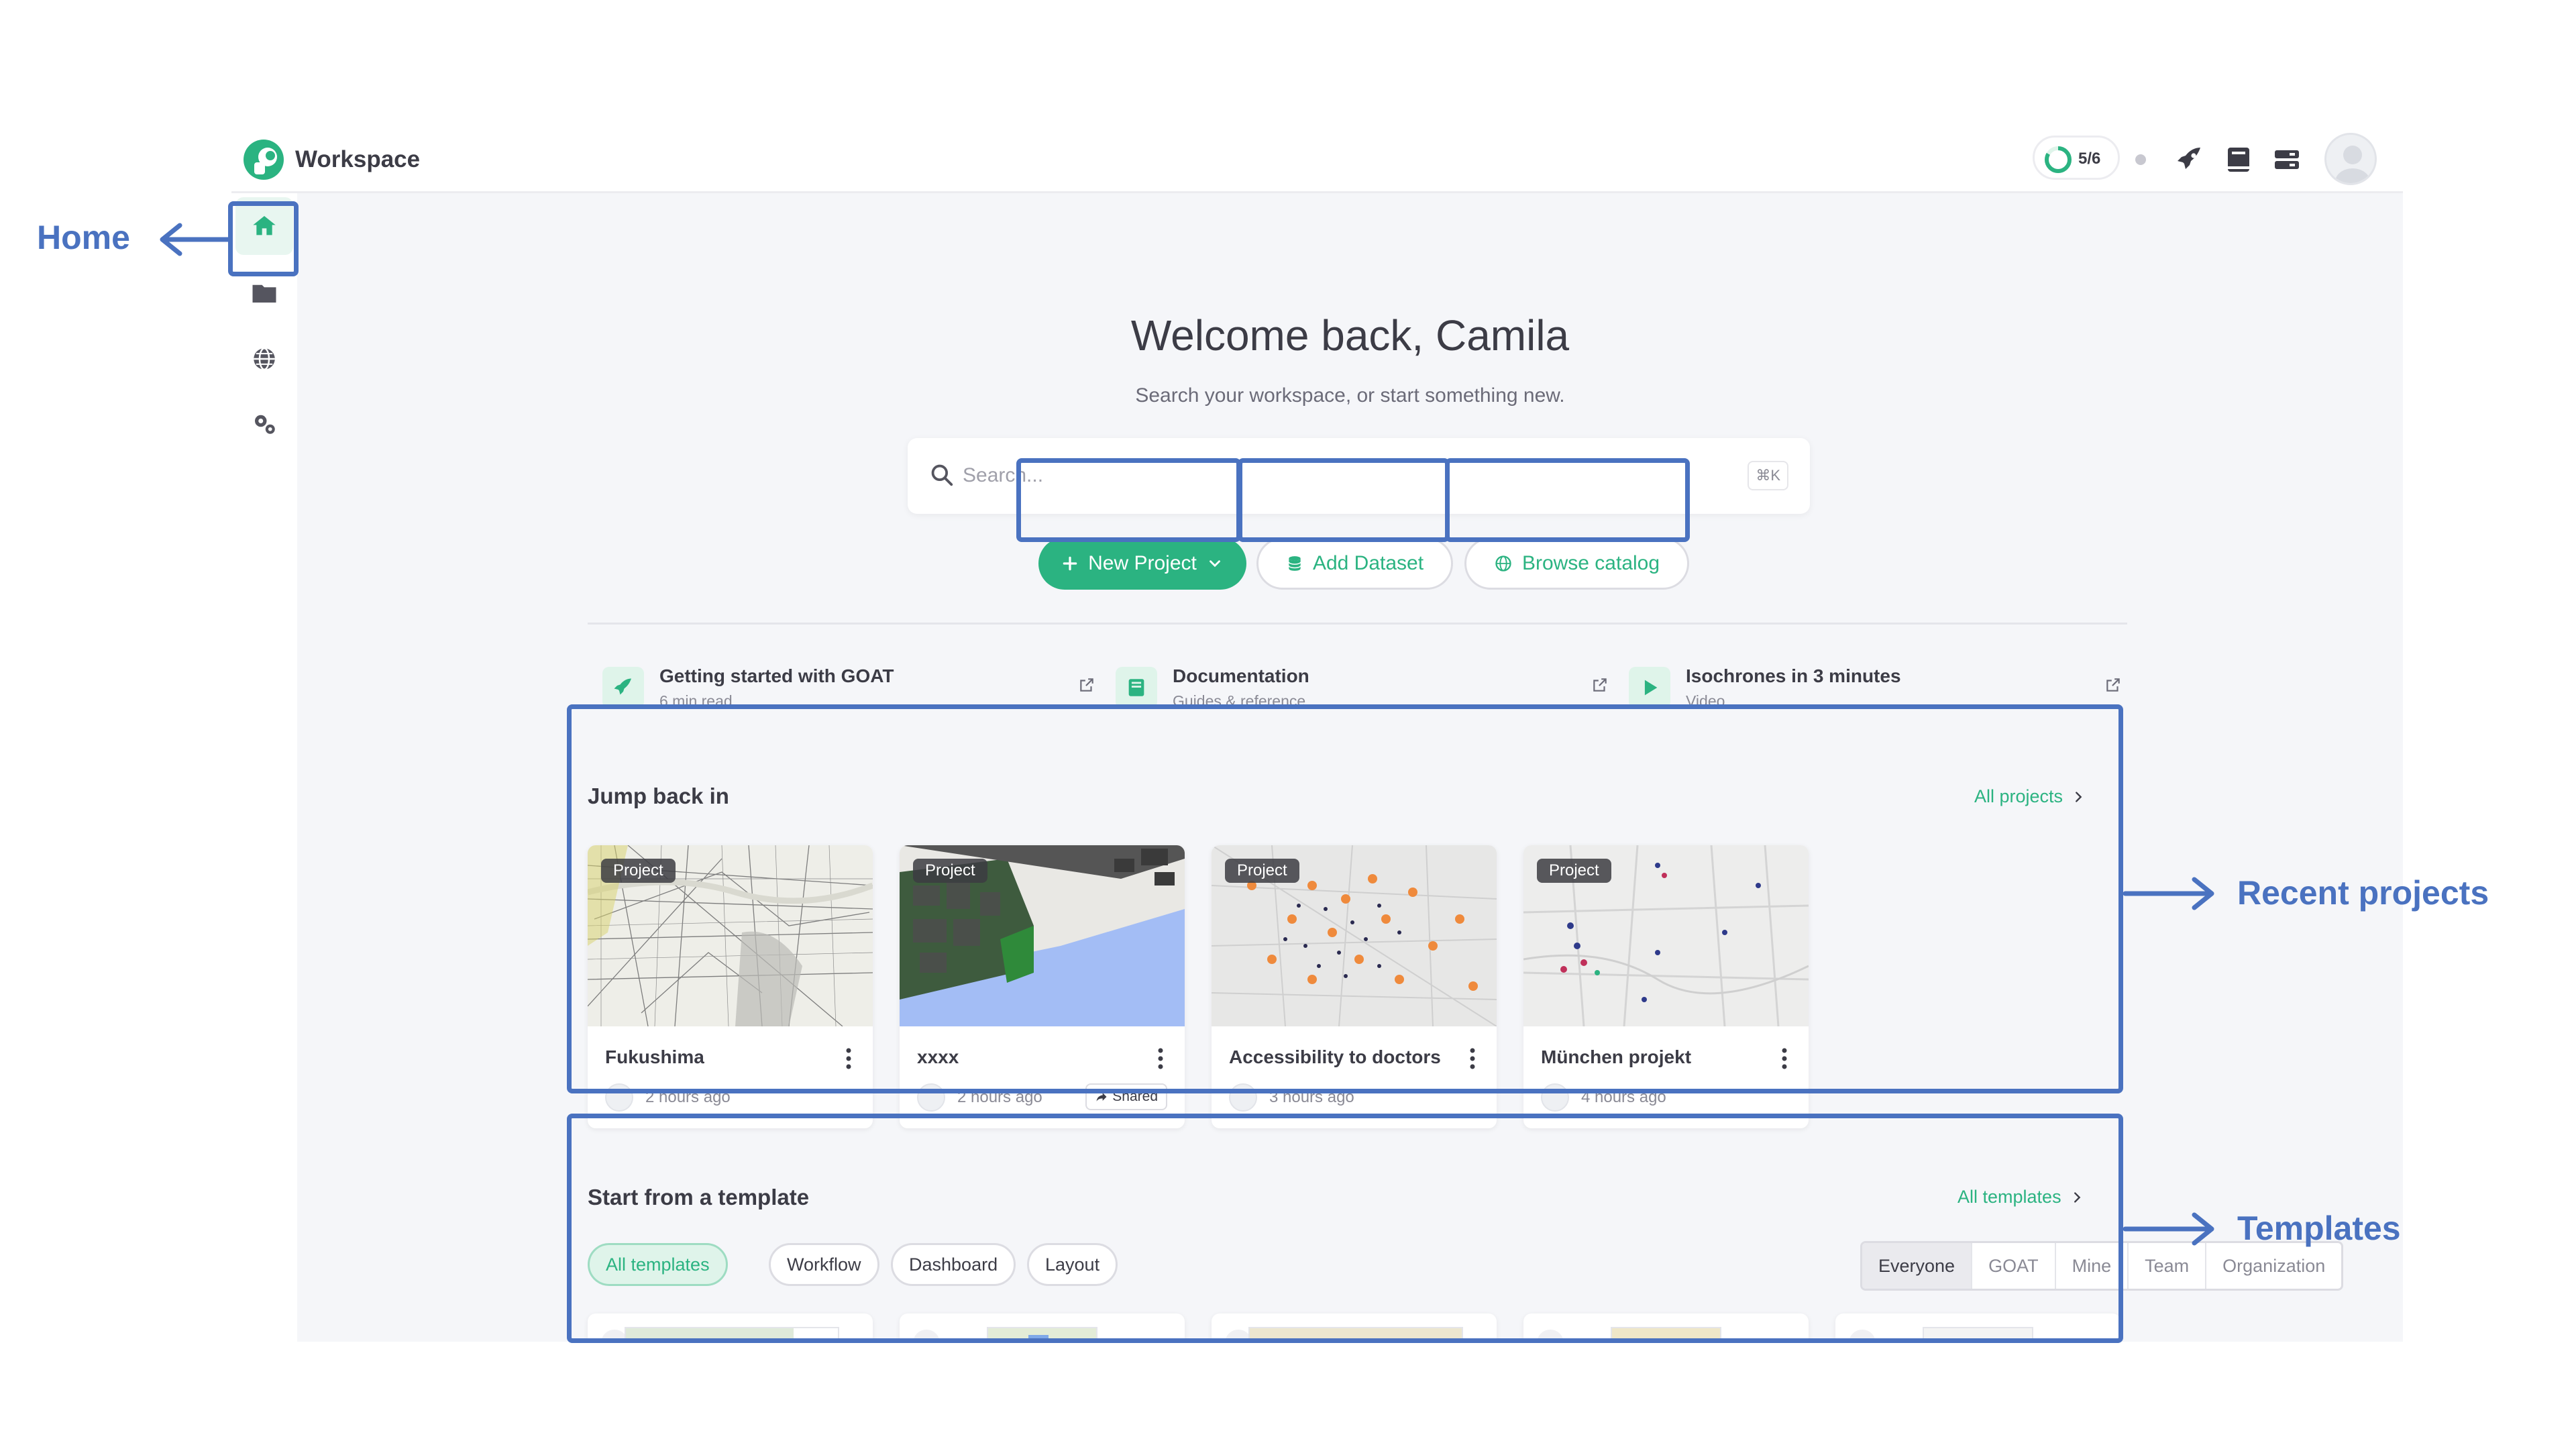 The image size is (2576, 1449). I want to click on highlight-browse-catalog, so click(1567, 500).